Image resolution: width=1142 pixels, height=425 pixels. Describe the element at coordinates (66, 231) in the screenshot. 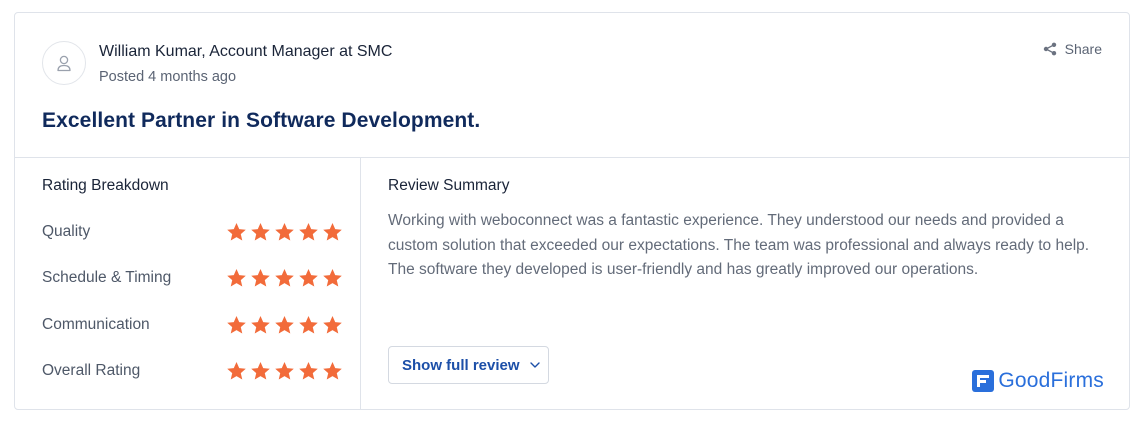

I see `rating-label: Quality` at that location.